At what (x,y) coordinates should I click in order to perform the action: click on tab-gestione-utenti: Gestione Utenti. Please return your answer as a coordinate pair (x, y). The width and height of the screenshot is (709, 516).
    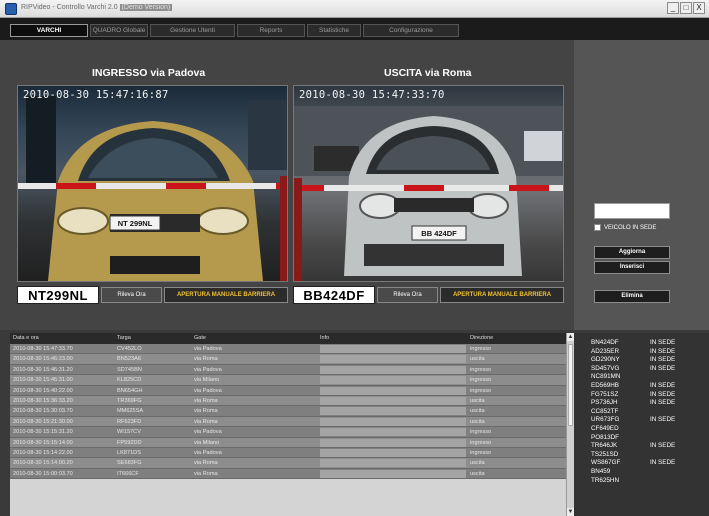
    Looking at the image, I should click on (192, 30).